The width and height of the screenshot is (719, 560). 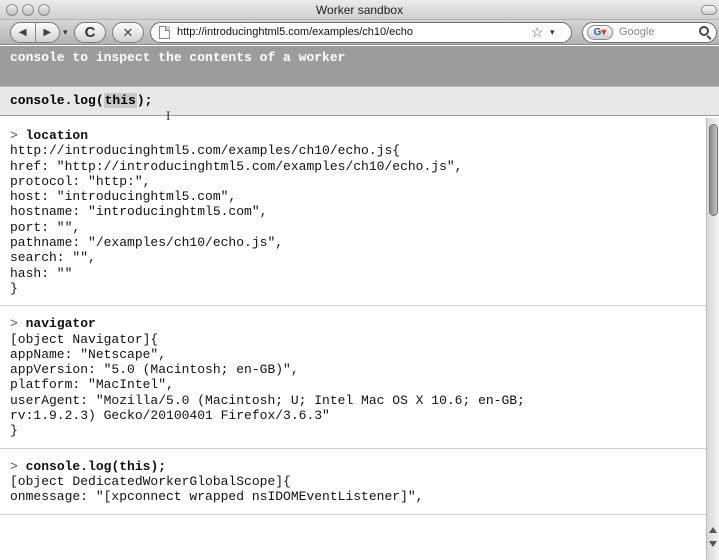 I want to click on window-title: Worker sandbox, so click(x=359, y=10).